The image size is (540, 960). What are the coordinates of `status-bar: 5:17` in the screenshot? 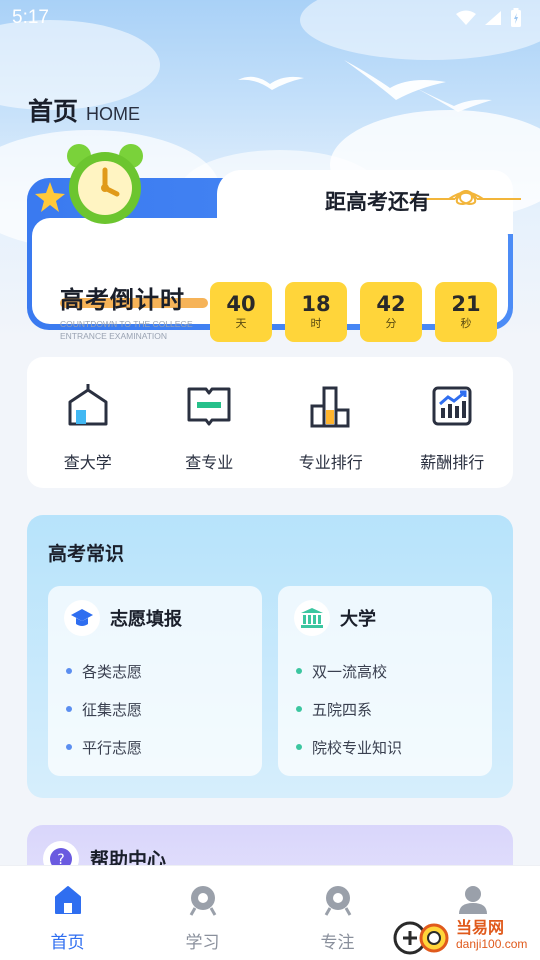 It's located at (270, 18).